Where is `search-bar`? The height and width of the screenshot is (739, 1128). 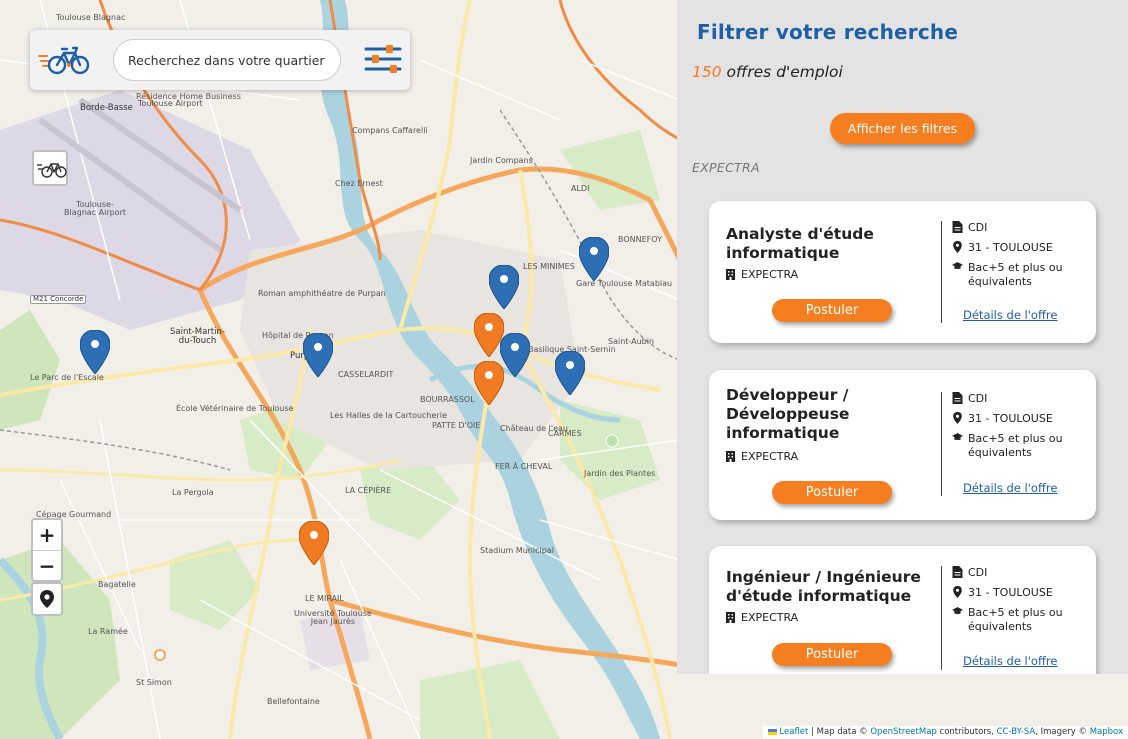
search-bar is located at coordinates (220, 60).